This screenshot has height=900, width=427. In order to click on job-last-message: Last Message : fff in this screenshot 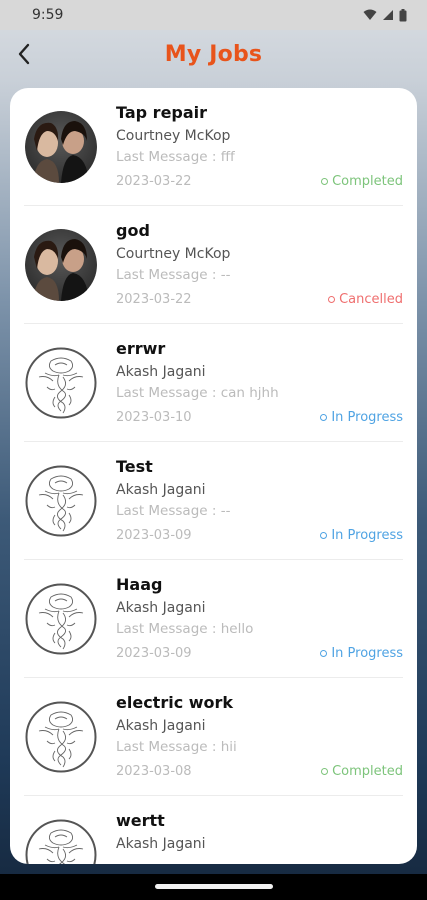, I will do `click(175, 157)`.